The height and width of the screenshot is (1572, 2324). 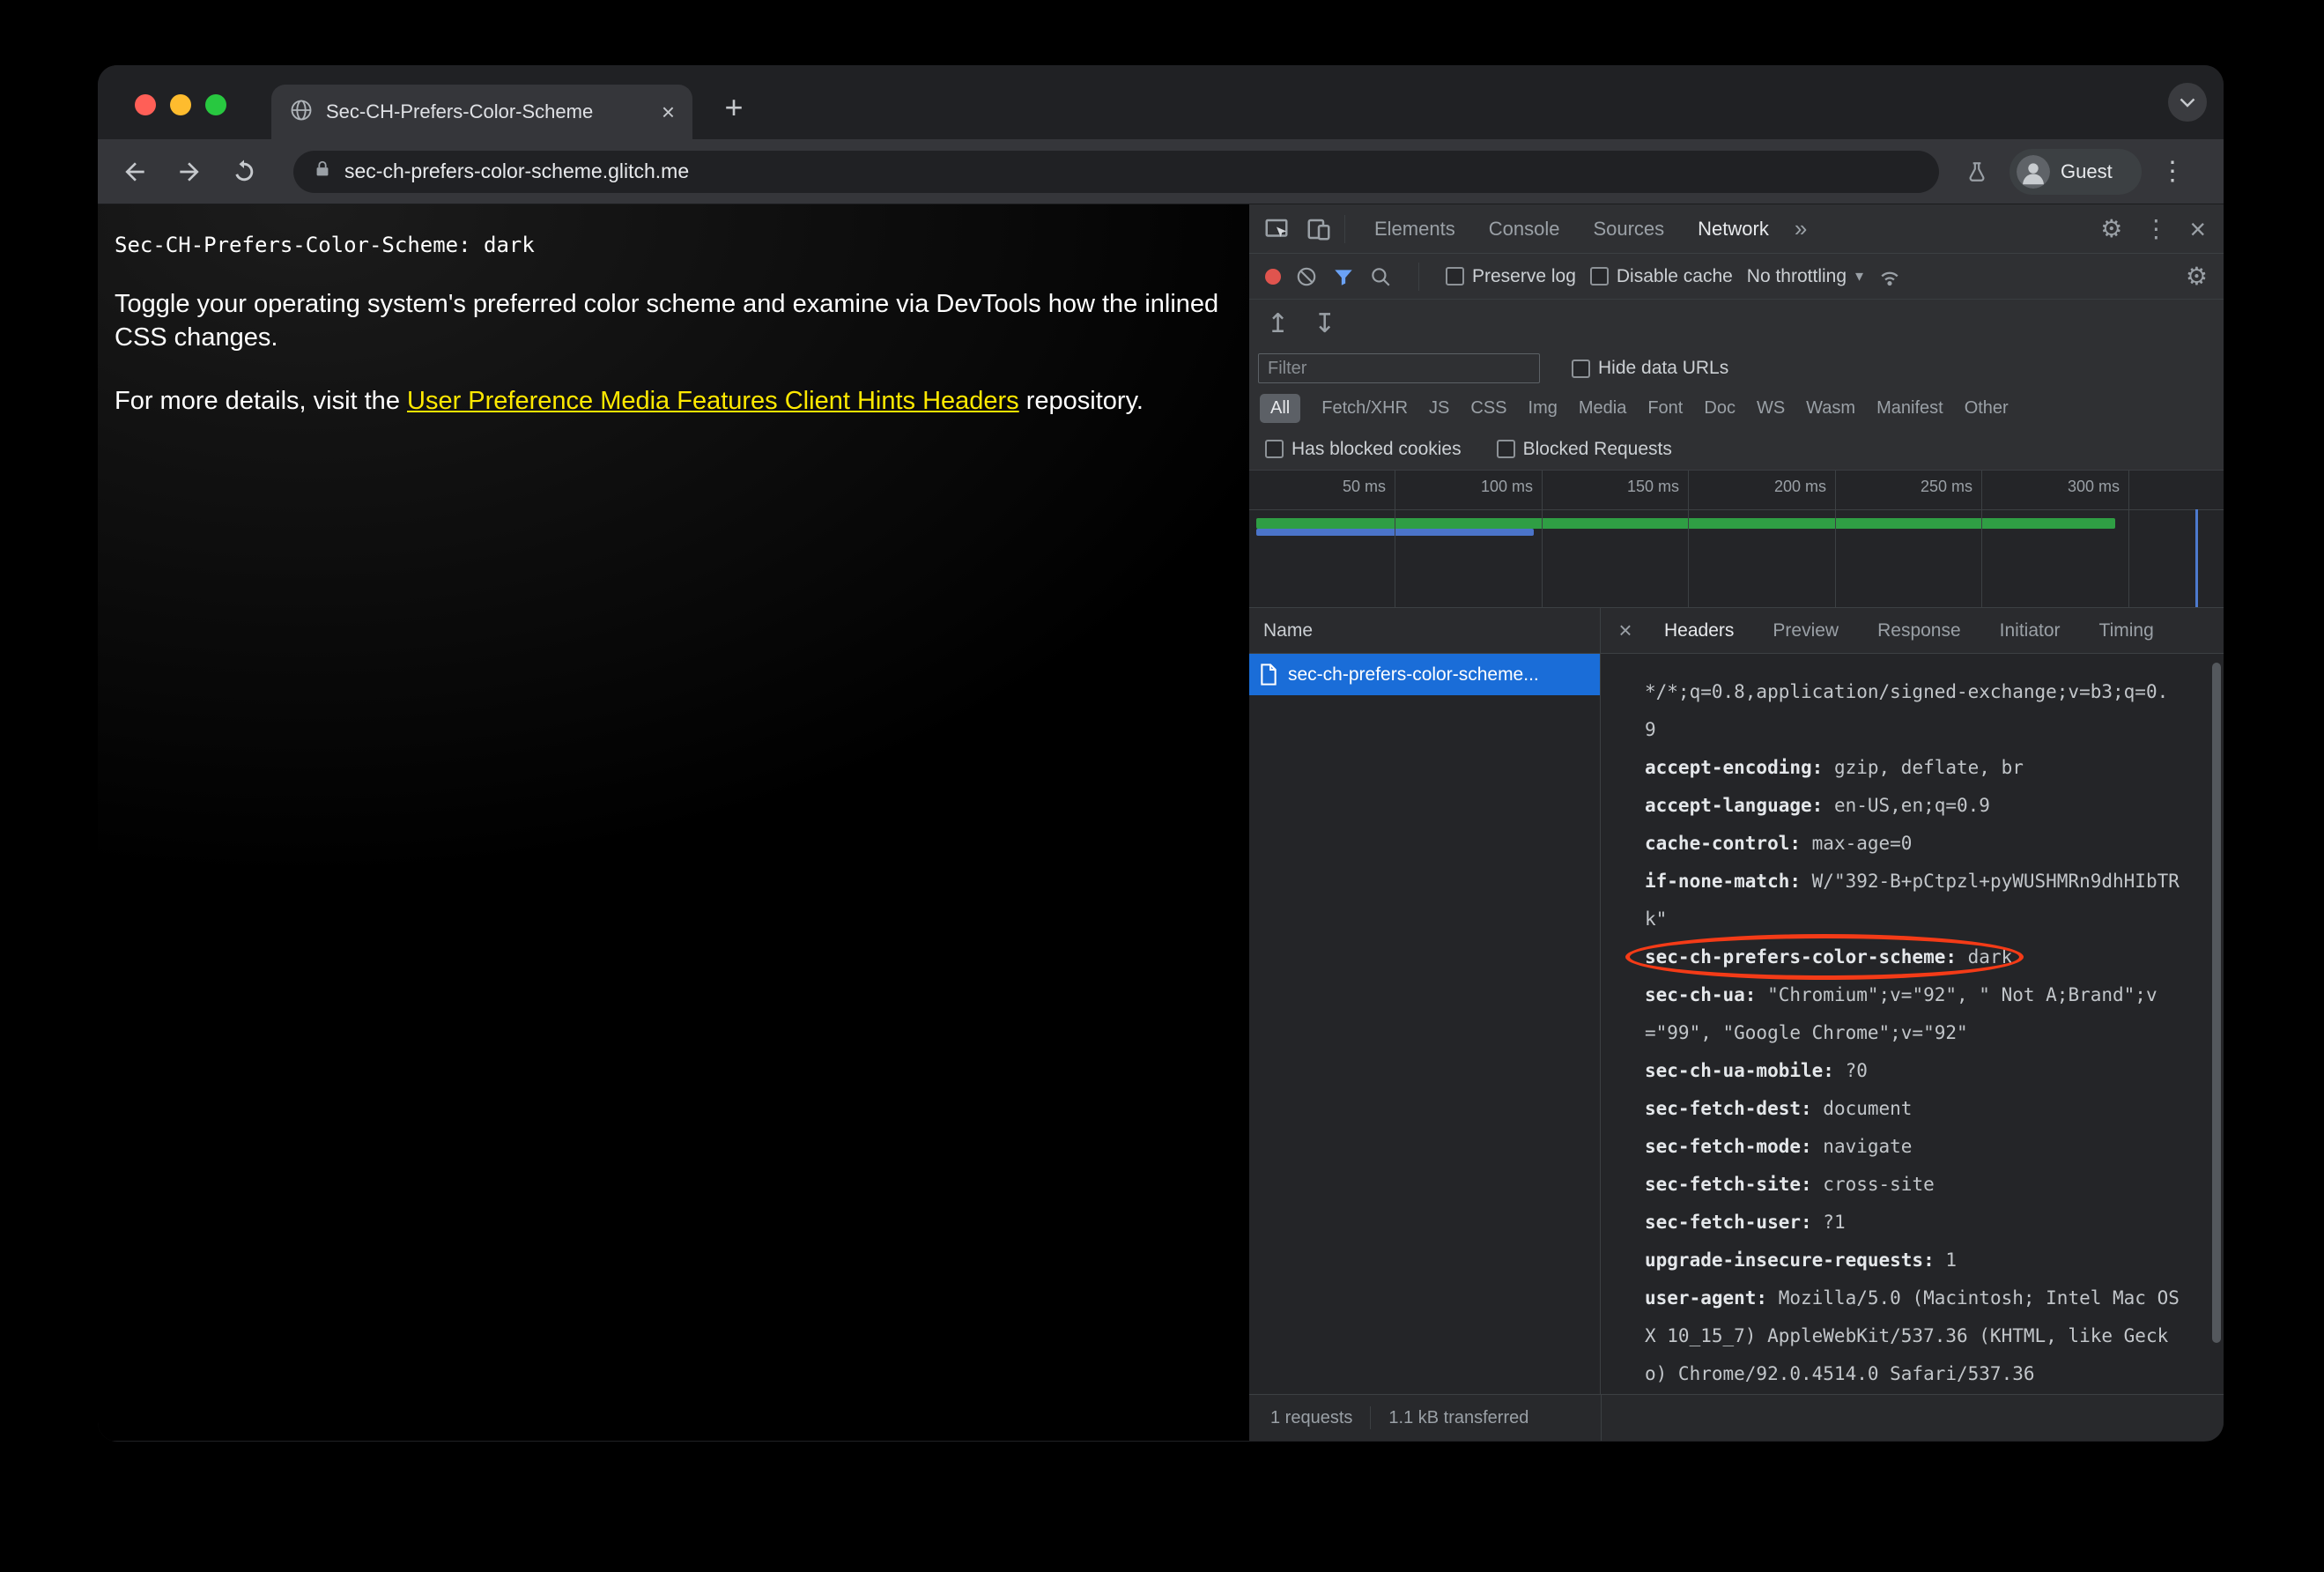 I want to click on blocked-requests-checkbox, so click(x=1505, y=449).